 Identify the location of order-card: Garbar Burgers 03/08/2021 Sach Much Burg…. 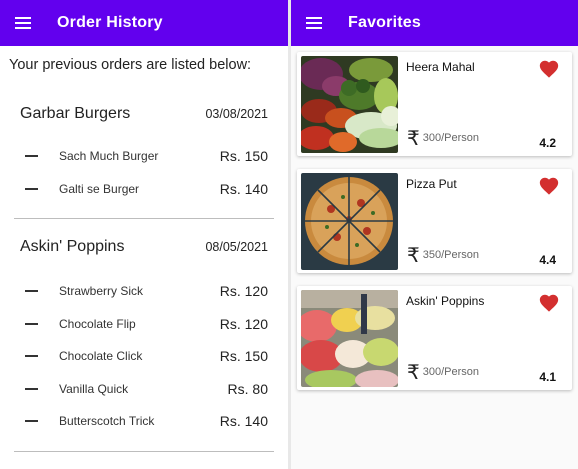
(144, 151).